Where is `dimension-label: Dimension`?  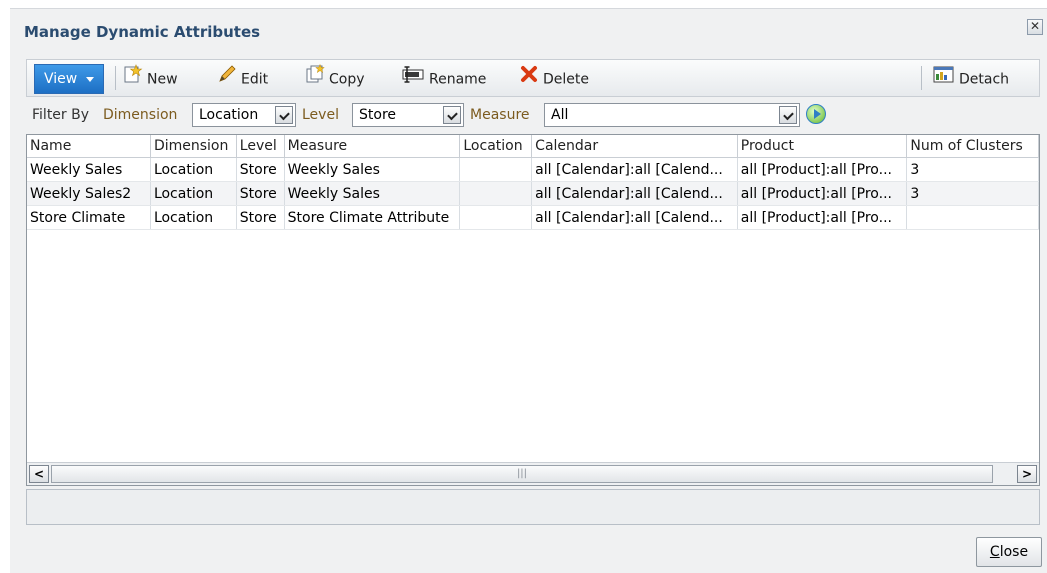
dimension-label: Dimension is located at coordinates (140, 115).